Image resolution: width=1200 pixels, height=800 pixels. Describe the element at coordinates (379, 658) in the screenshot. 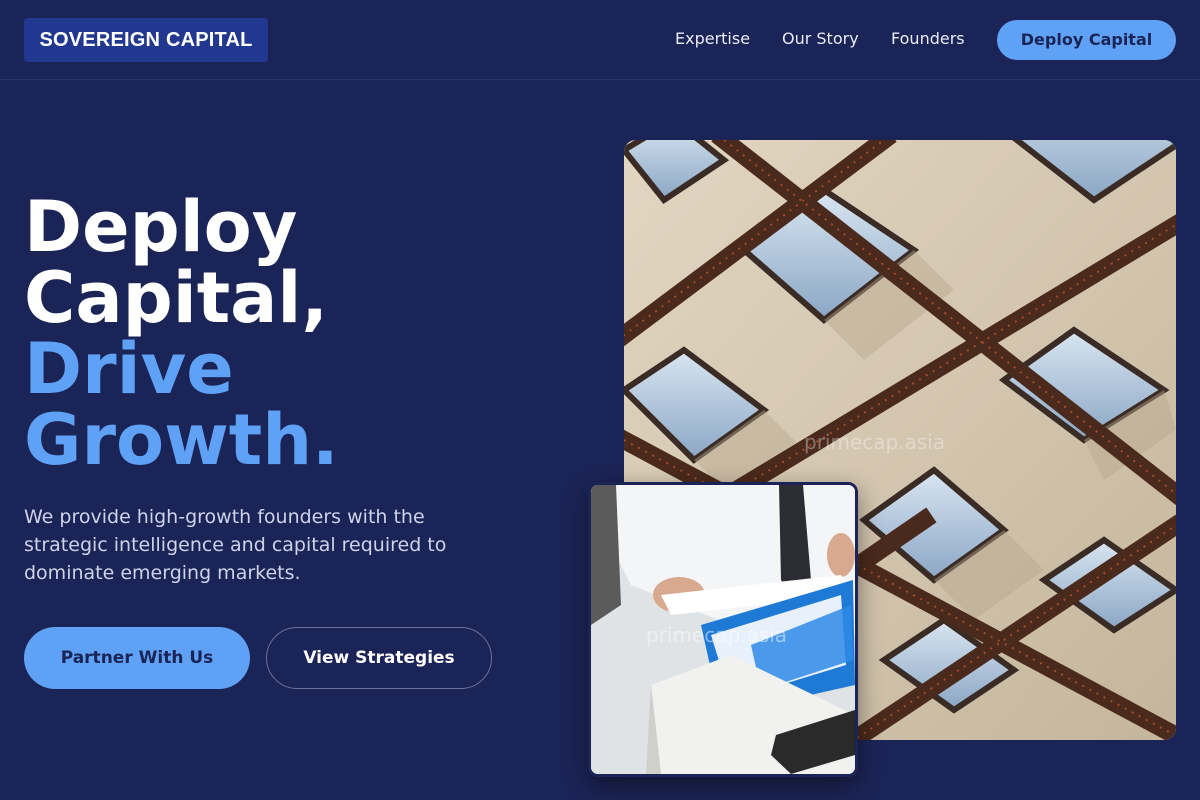

I see `view-strategies-button: View Strategies` at that location.